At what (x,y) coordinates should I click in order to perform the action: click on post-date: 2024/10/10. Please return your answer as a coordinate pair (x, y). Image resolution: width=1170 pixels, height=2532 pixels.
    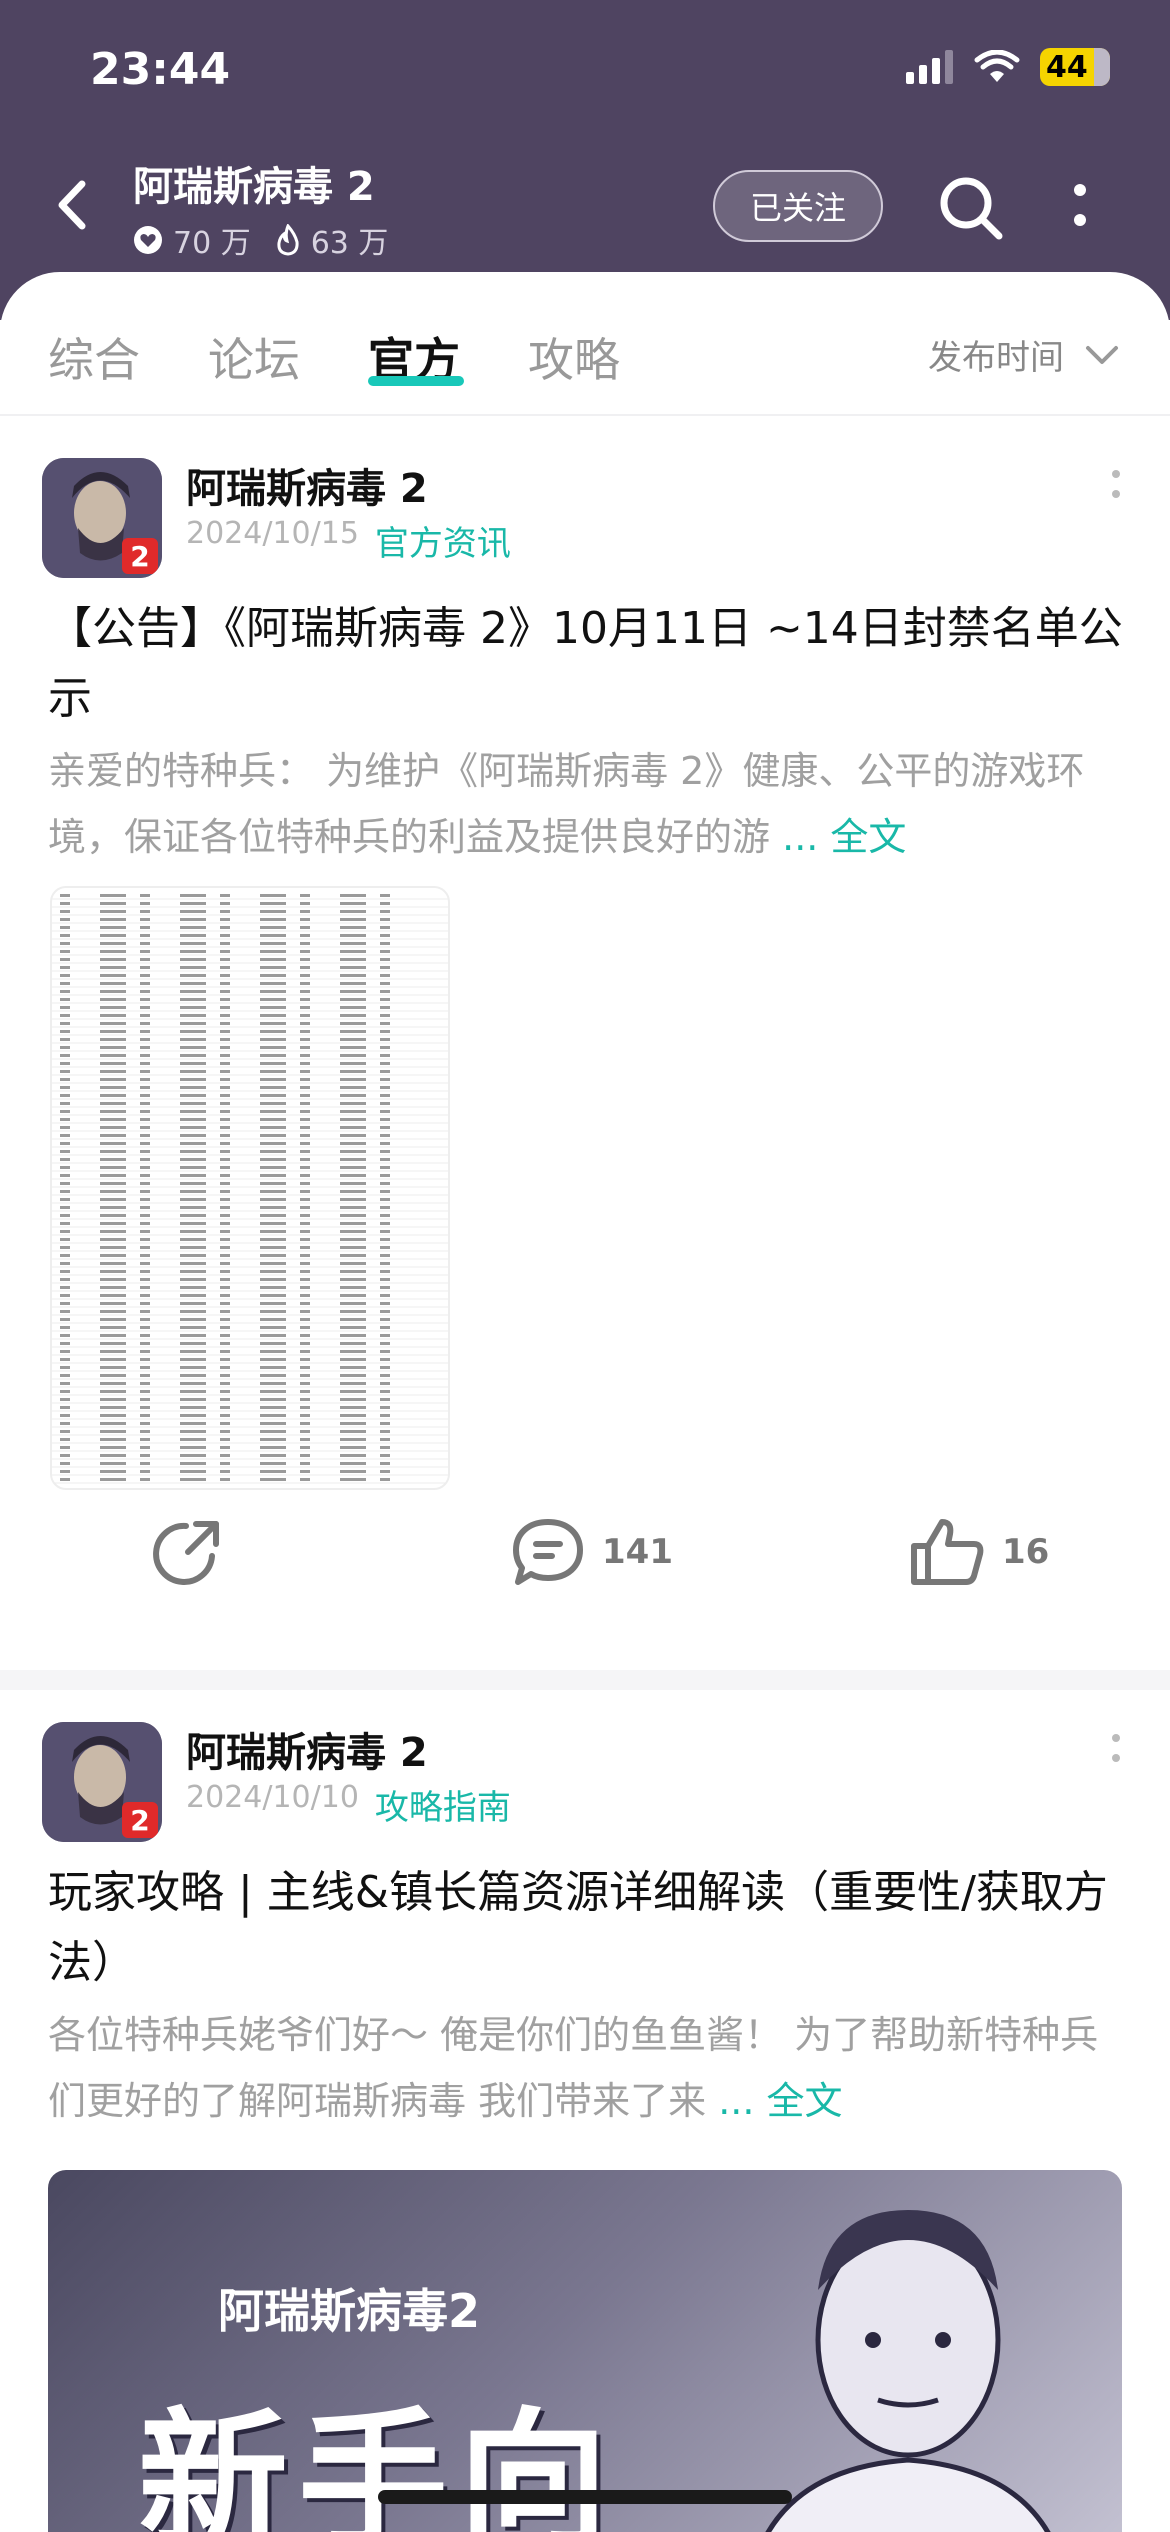
    Looking at the image, I should click on (272, 1797).